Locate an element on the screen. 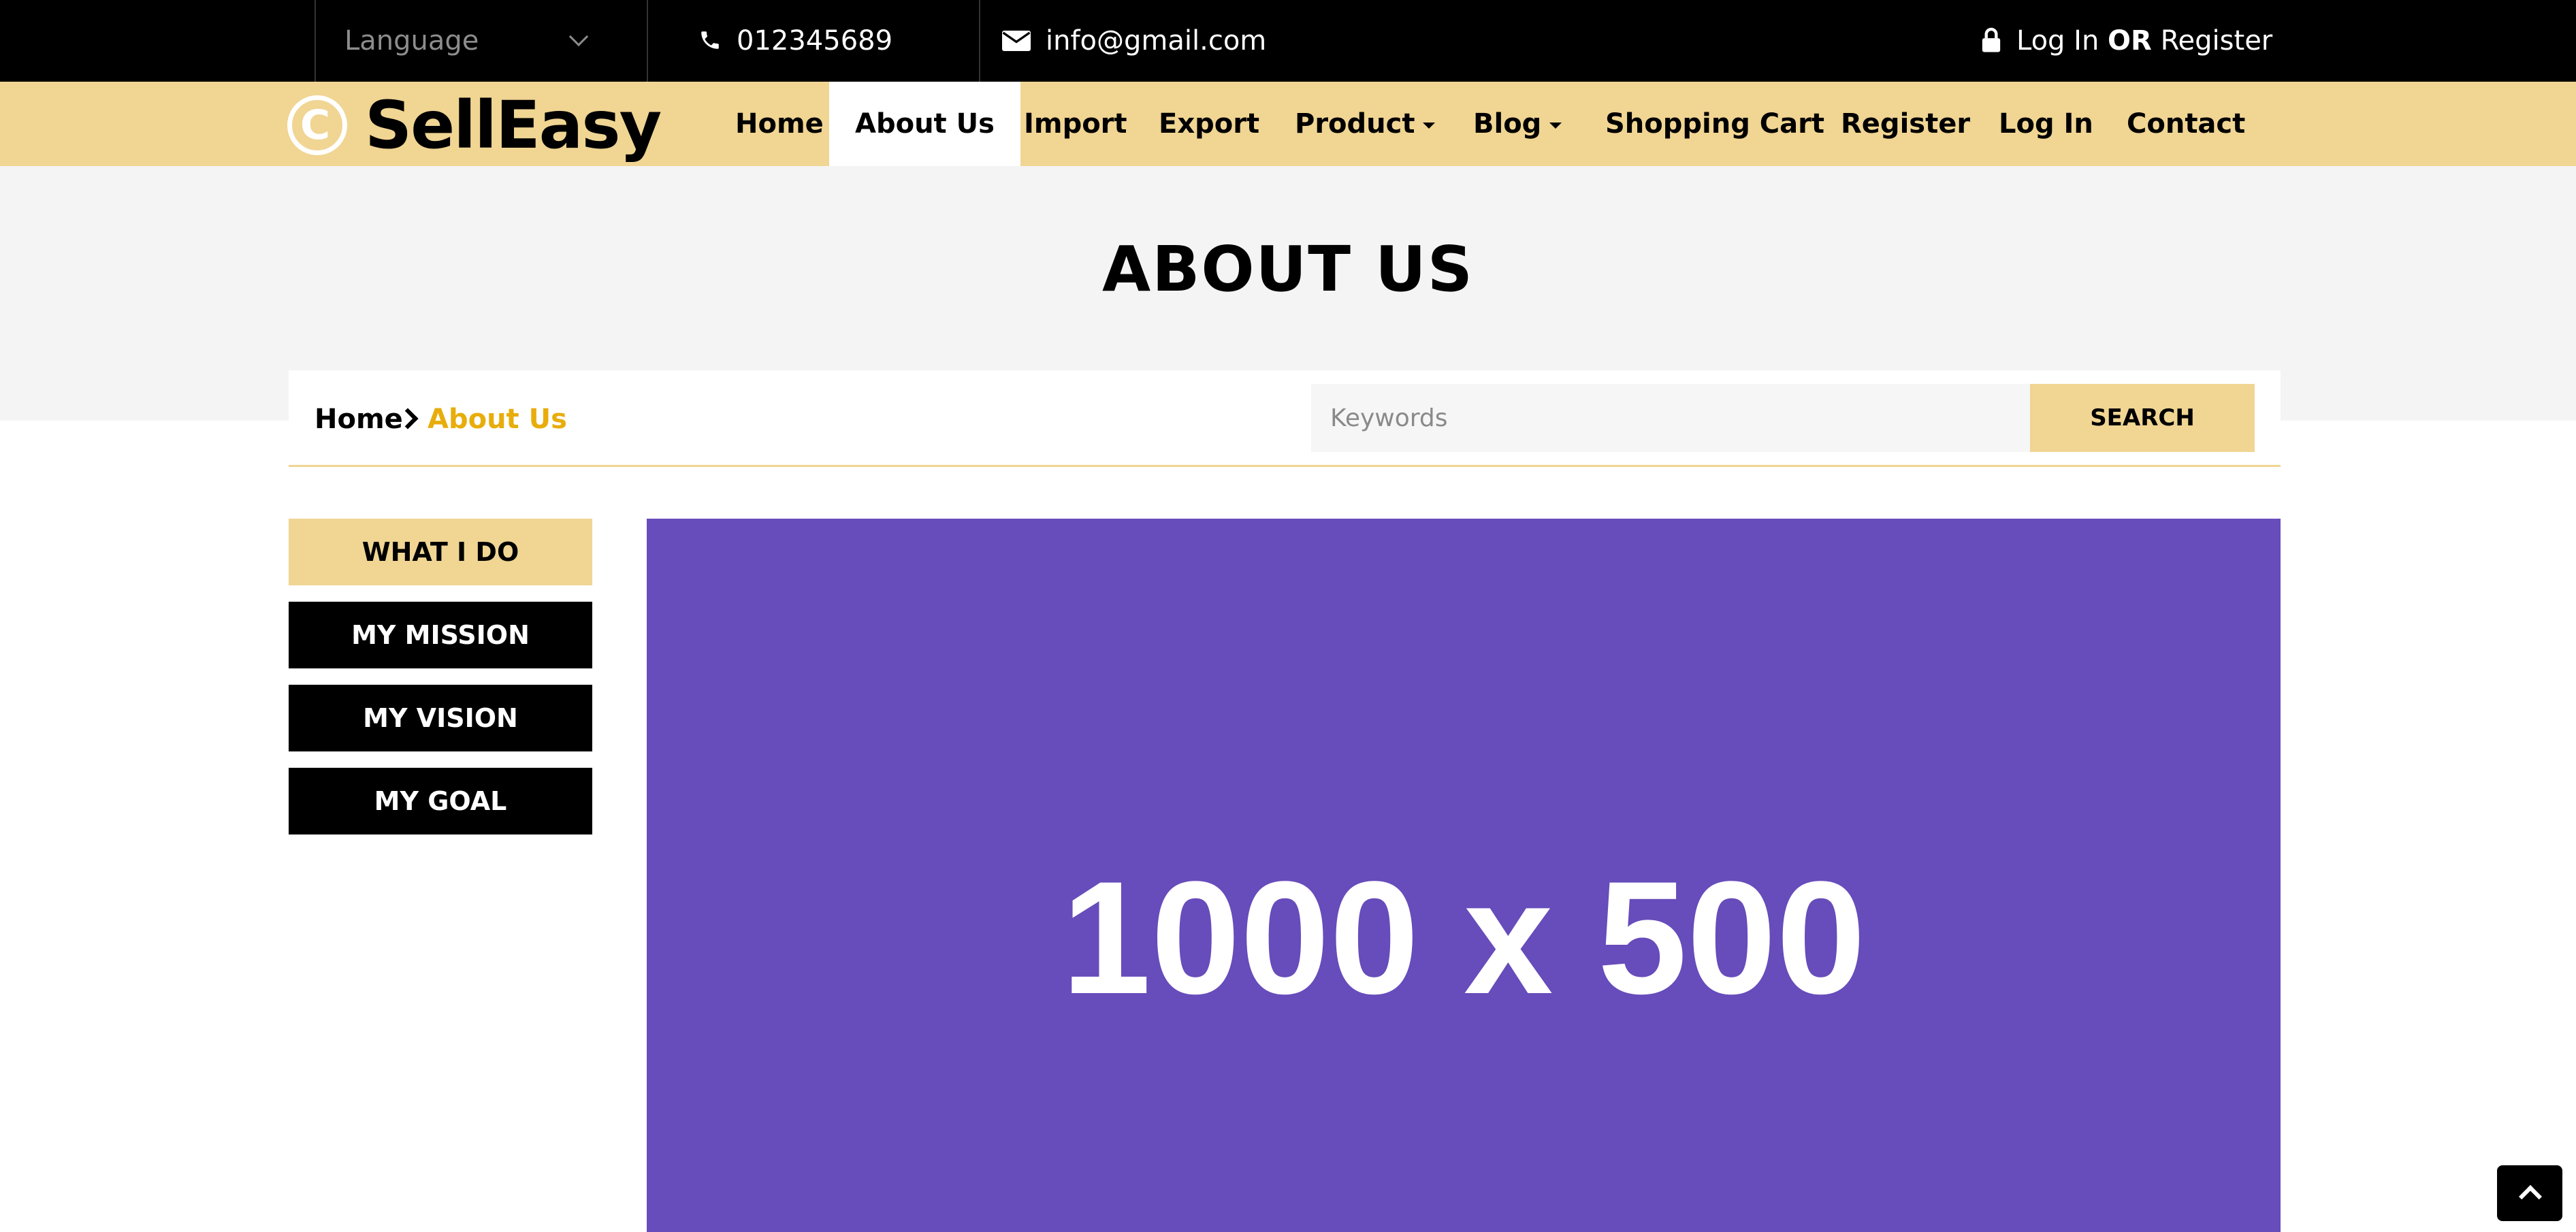  nav-contact: Contact is located at coordinates (2186, 124).